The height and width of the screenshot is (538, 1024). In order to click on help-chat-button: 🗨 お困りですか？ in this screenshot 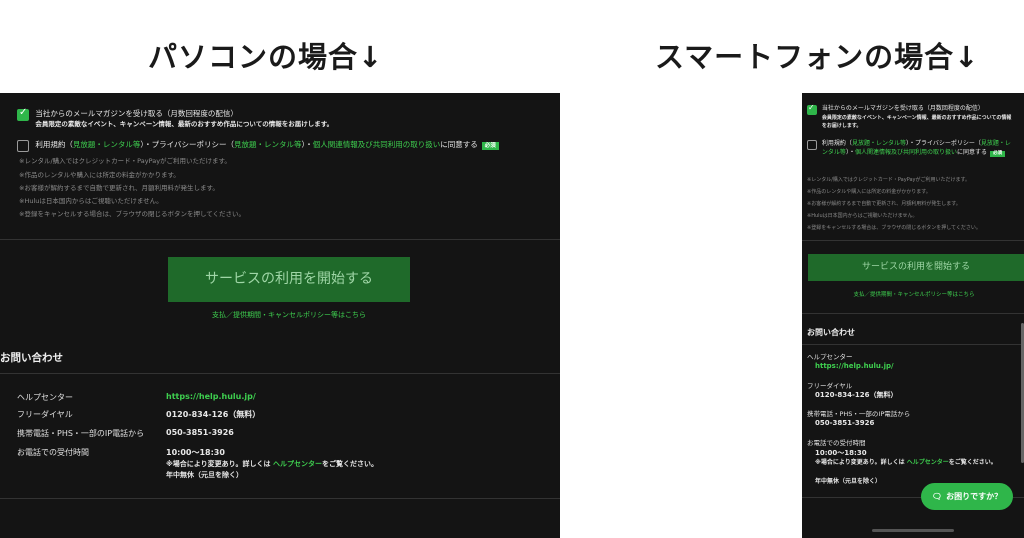, I will do `click(967, 496)`.